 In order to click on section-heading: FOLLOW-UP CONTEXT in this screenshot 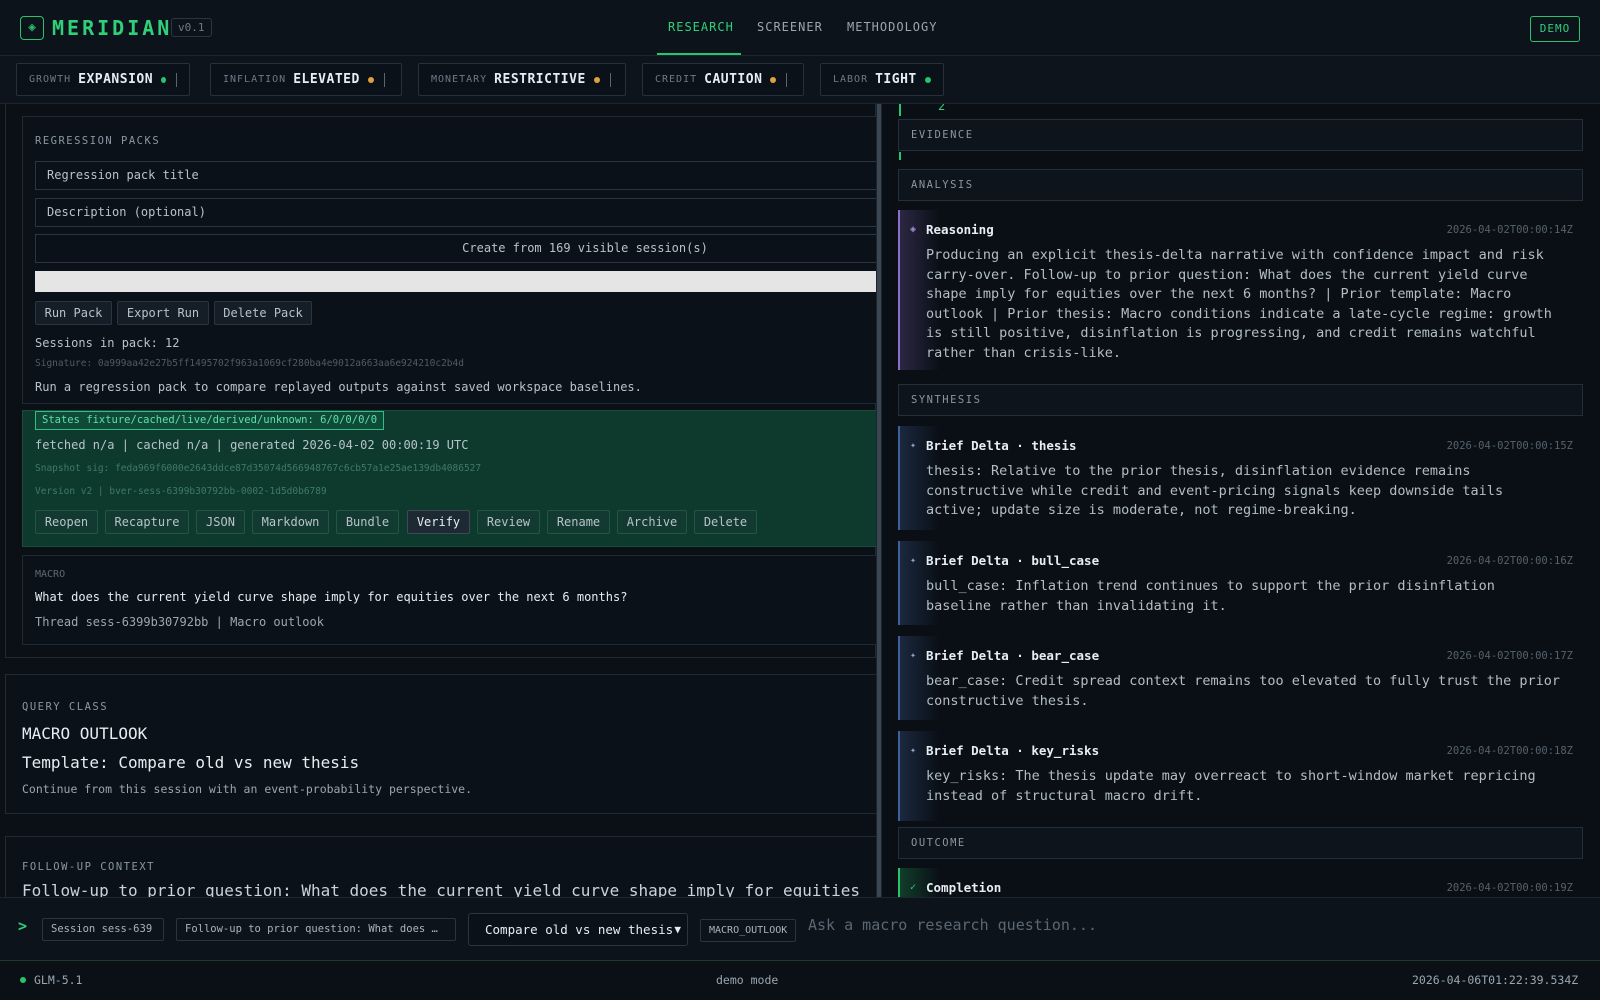, I will do `click(88, 867)`.